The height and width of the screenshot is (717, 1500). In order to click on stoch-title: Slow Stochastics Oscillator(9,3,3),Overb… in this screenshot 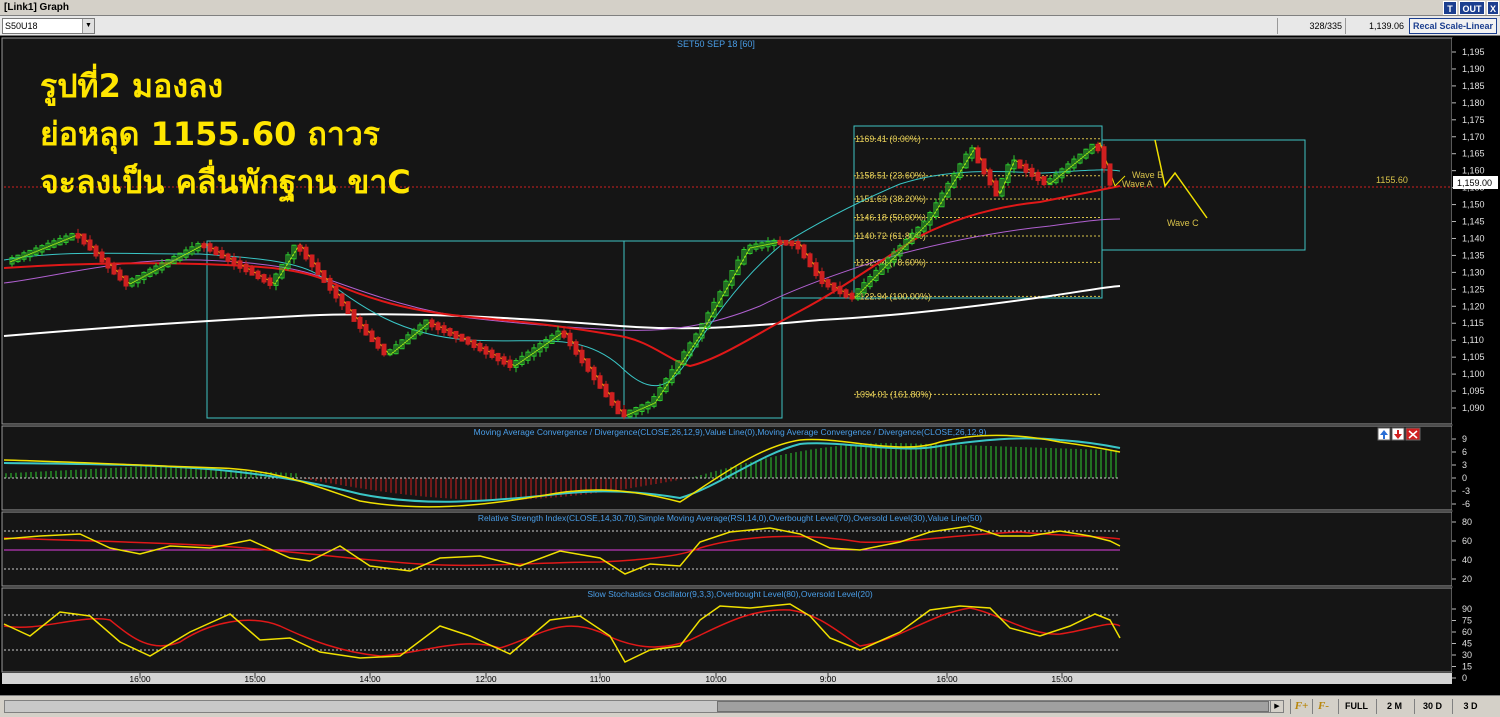, I will do `click(730, 594)`.